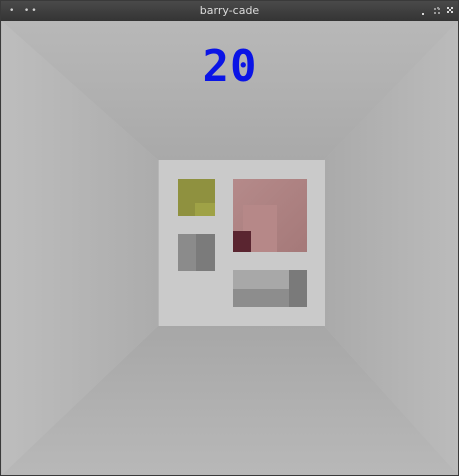 The width and height of the screenshot is (459, 476). I want to click on red-block, so click(270, 215).